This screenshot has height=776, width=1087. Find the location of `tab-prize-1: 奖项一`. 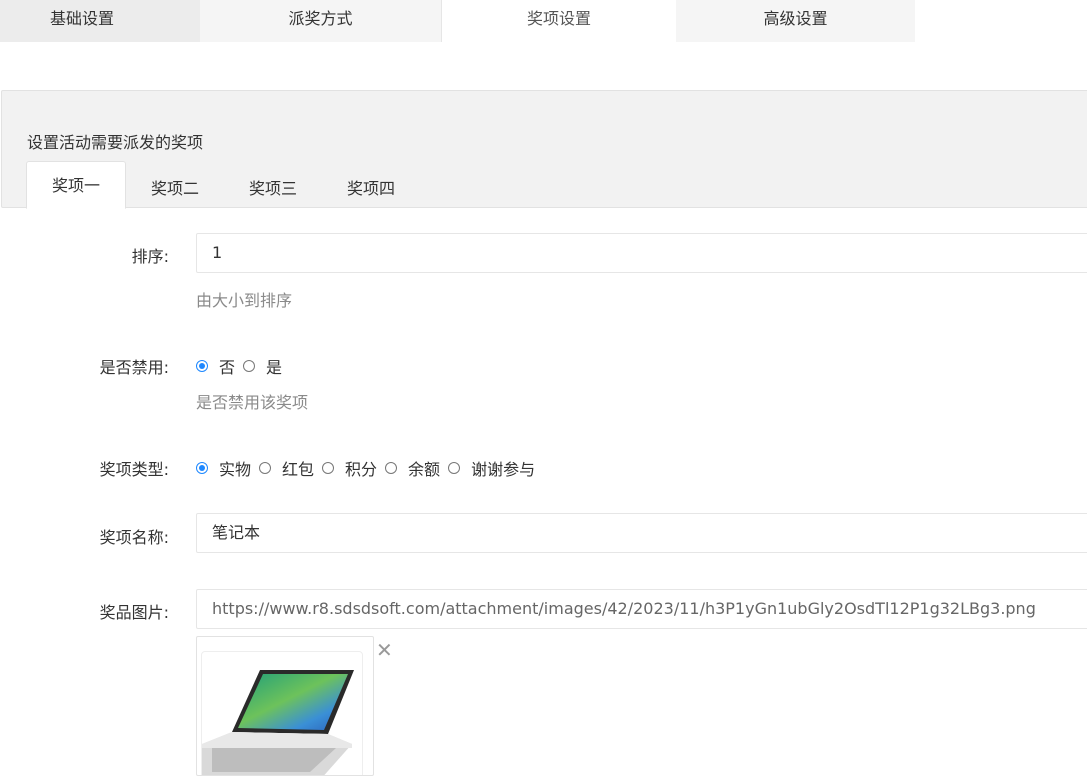

tab-prize-1: 奖项一 is located at coordinates (76, 185).